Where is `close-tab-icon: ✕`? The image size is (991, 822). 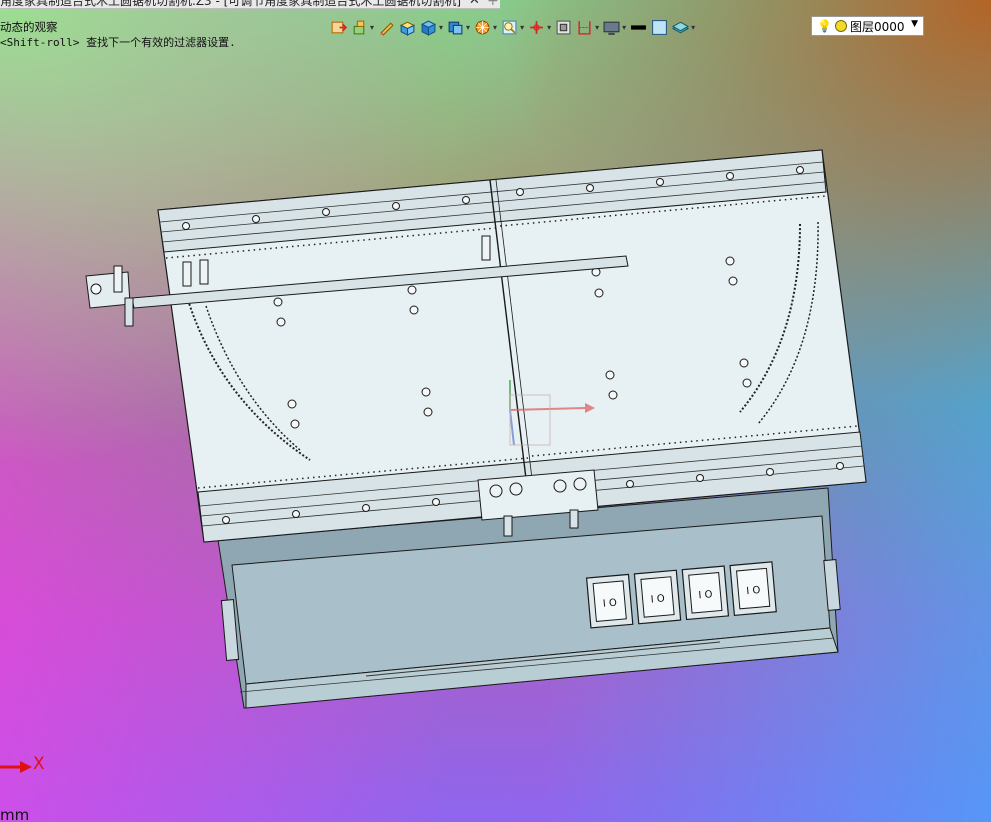 close-tab-icon: ✕ is located at coordinates (474, 4).